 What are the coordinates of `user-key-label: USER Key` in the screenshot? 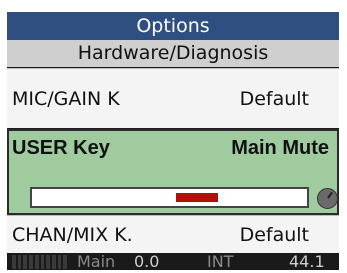 It's located at (61, 148).